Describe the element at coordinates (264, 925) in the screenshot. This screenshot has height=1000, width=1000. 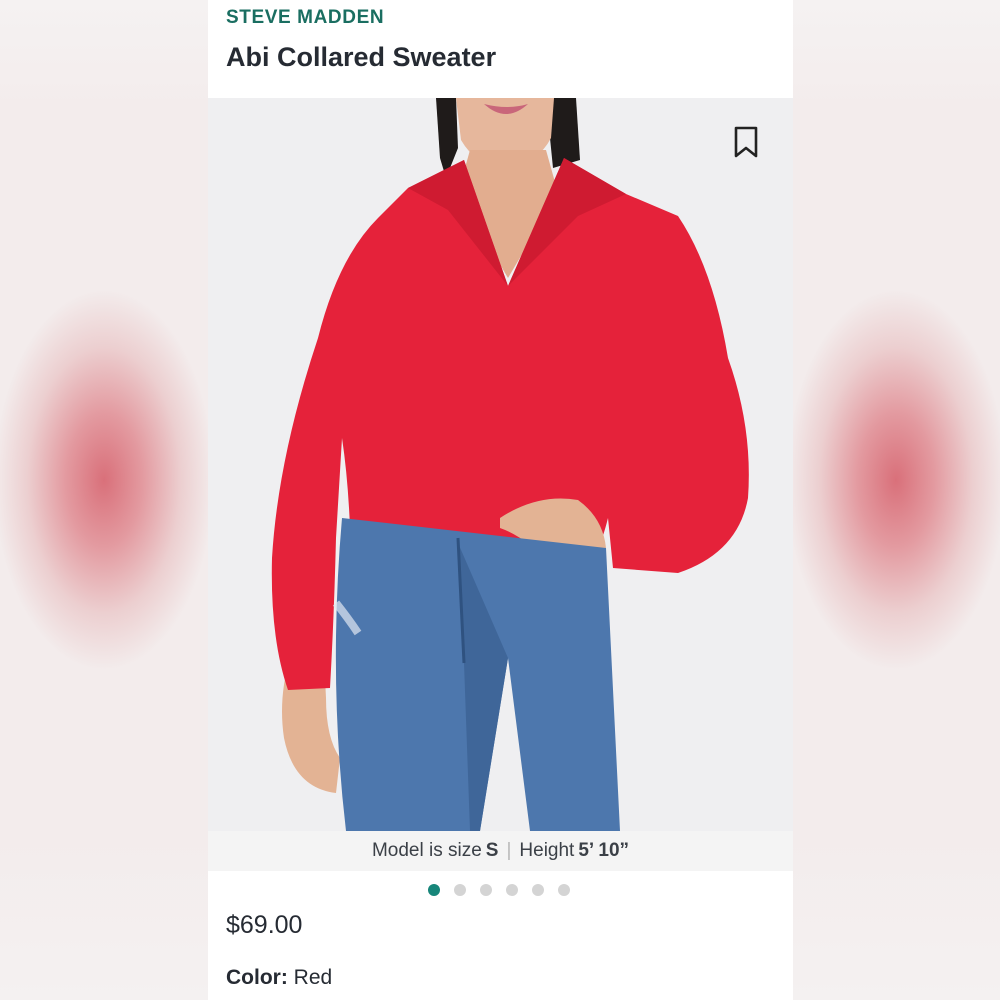
I see `product-price: $69.00` at that location.